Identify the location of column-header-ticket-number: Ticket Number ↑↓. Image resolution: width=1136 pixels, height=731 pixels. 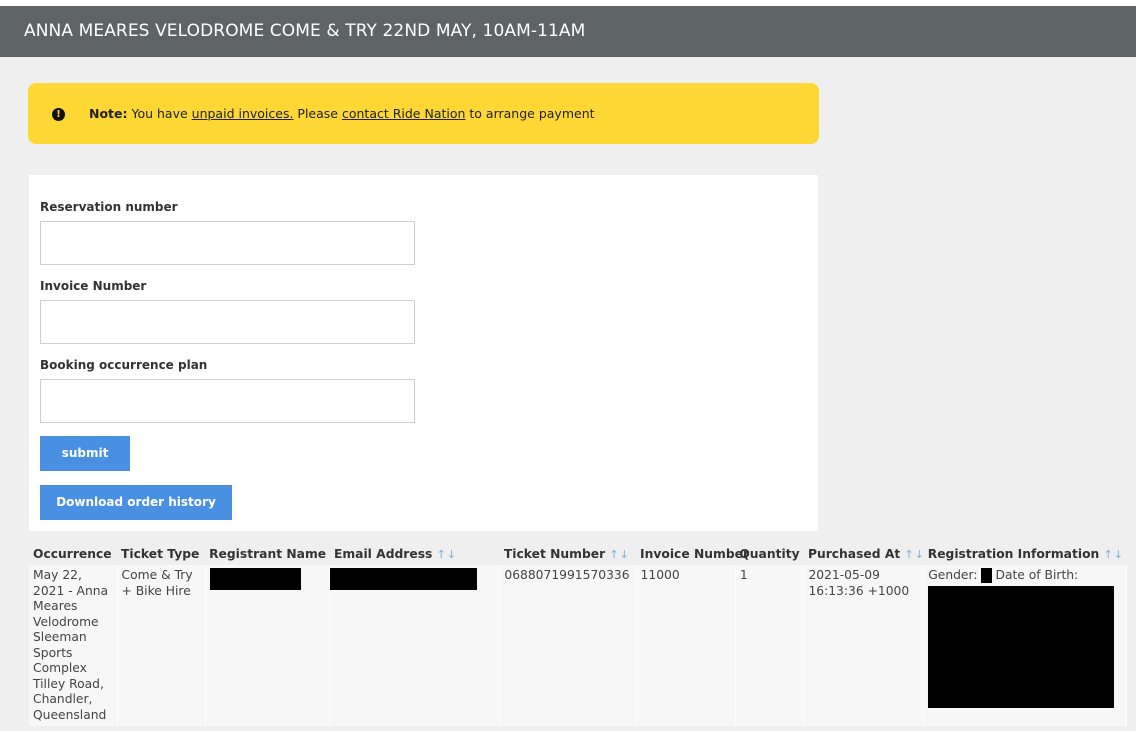
(568, 554).